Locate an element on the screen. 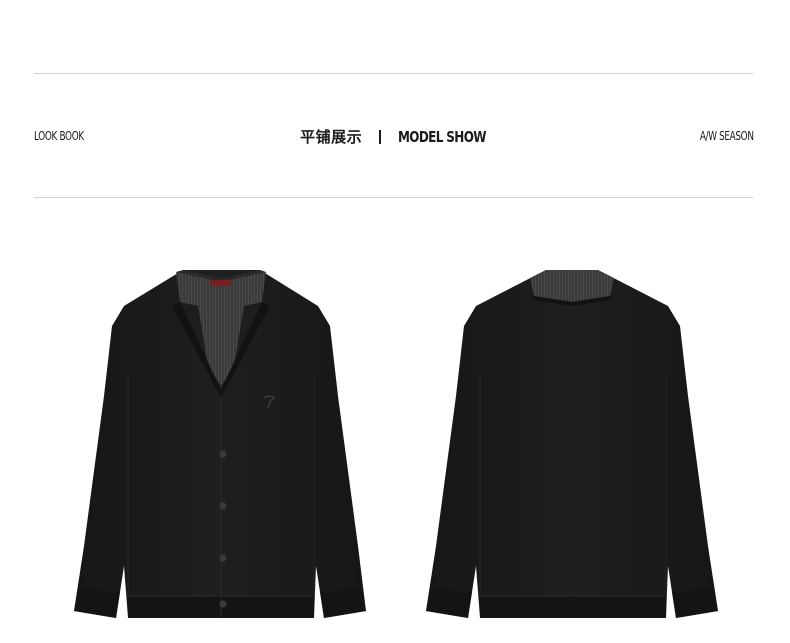 This screenshot has height=643, width=790. shirt-collar-back is located at coordinates (572, 286).